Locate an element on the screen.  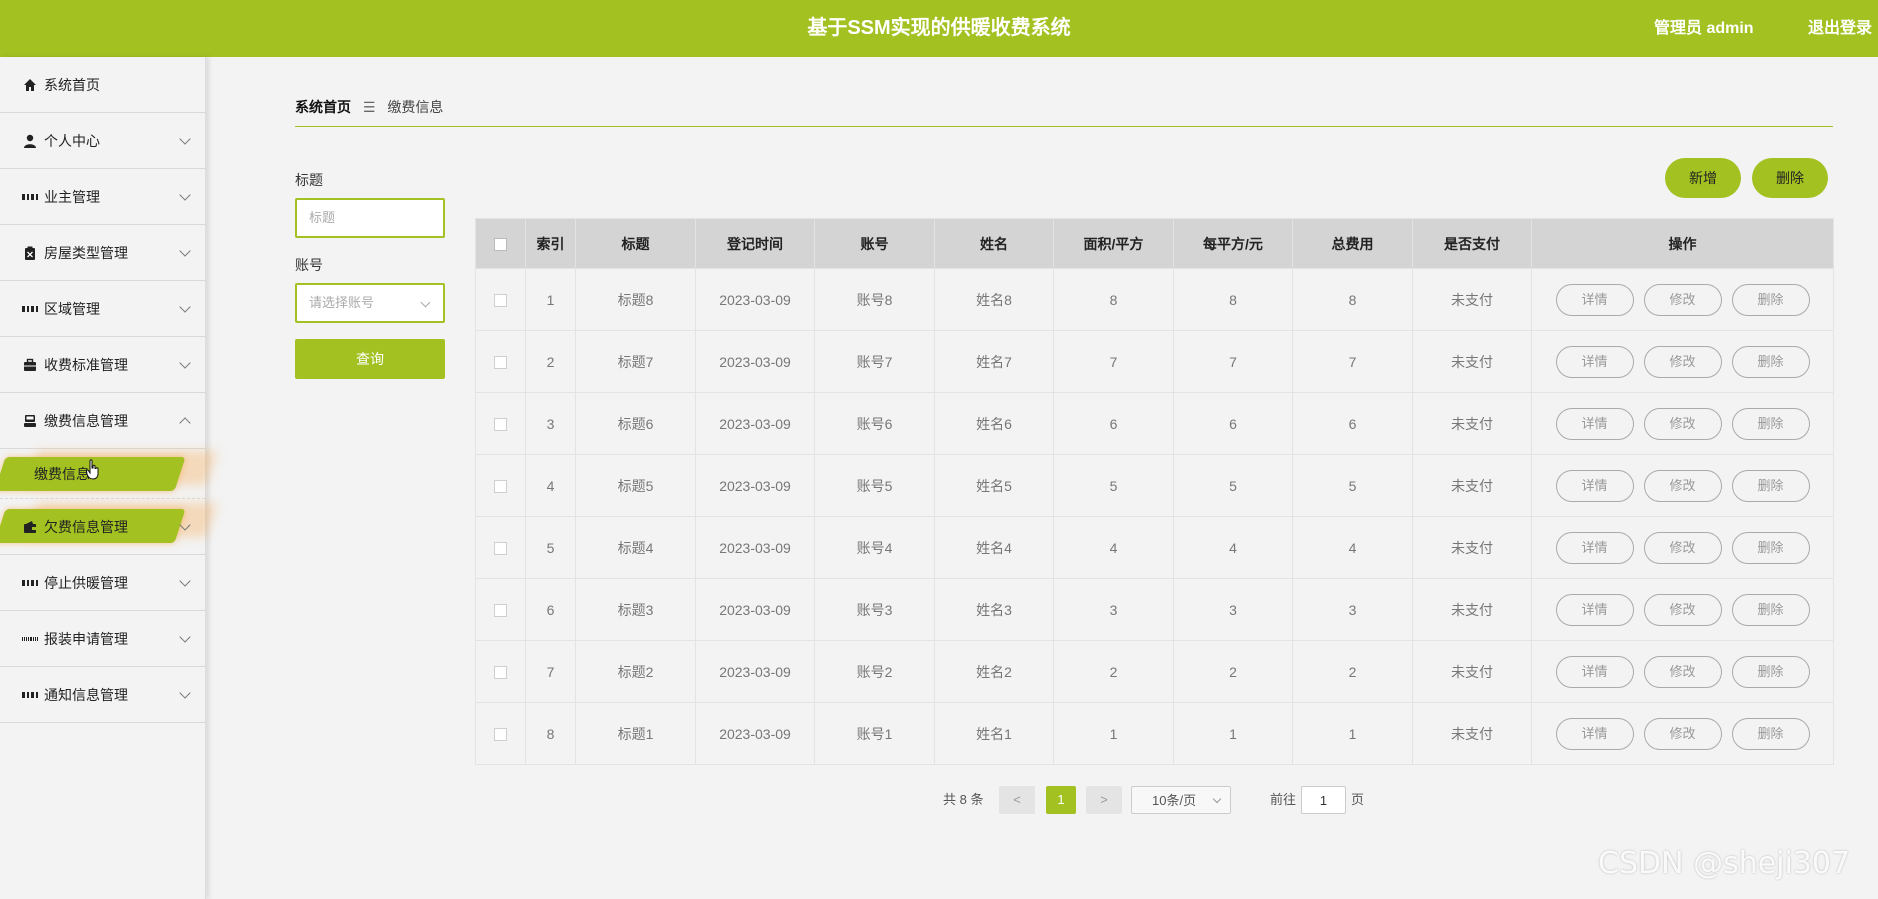
sidebar-item-home: 系统首页 is located at coordinates (102, 85).